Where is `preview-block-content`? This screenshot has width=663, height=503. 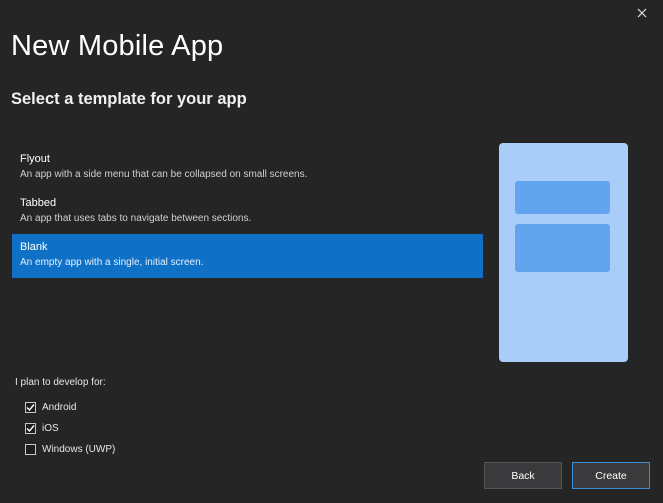
preview-block-content is located at coordinates (562, 248).